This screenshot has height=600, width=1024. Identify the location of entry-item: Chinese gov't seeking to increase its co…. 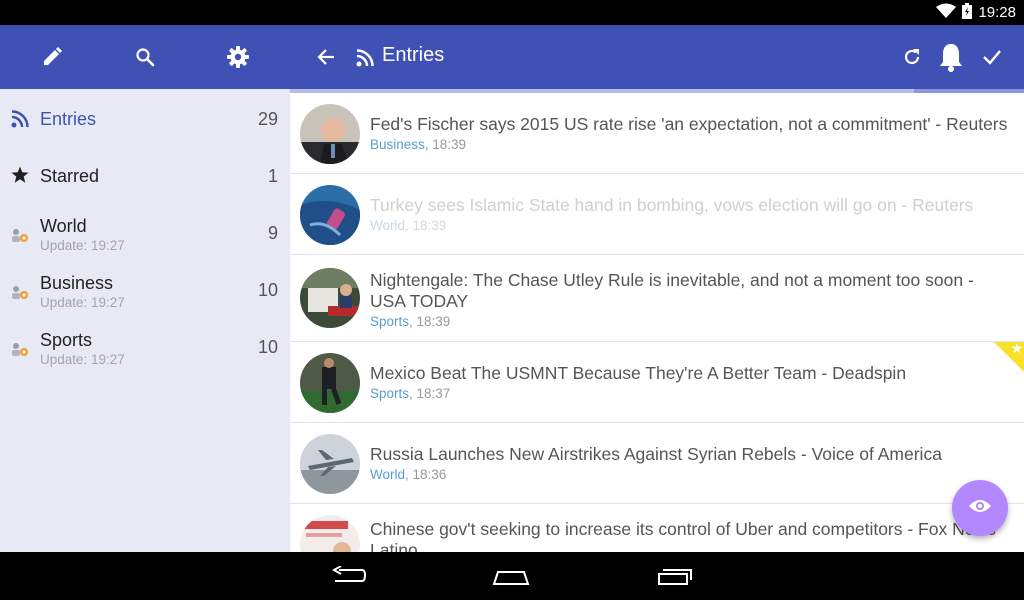
(657, 528).